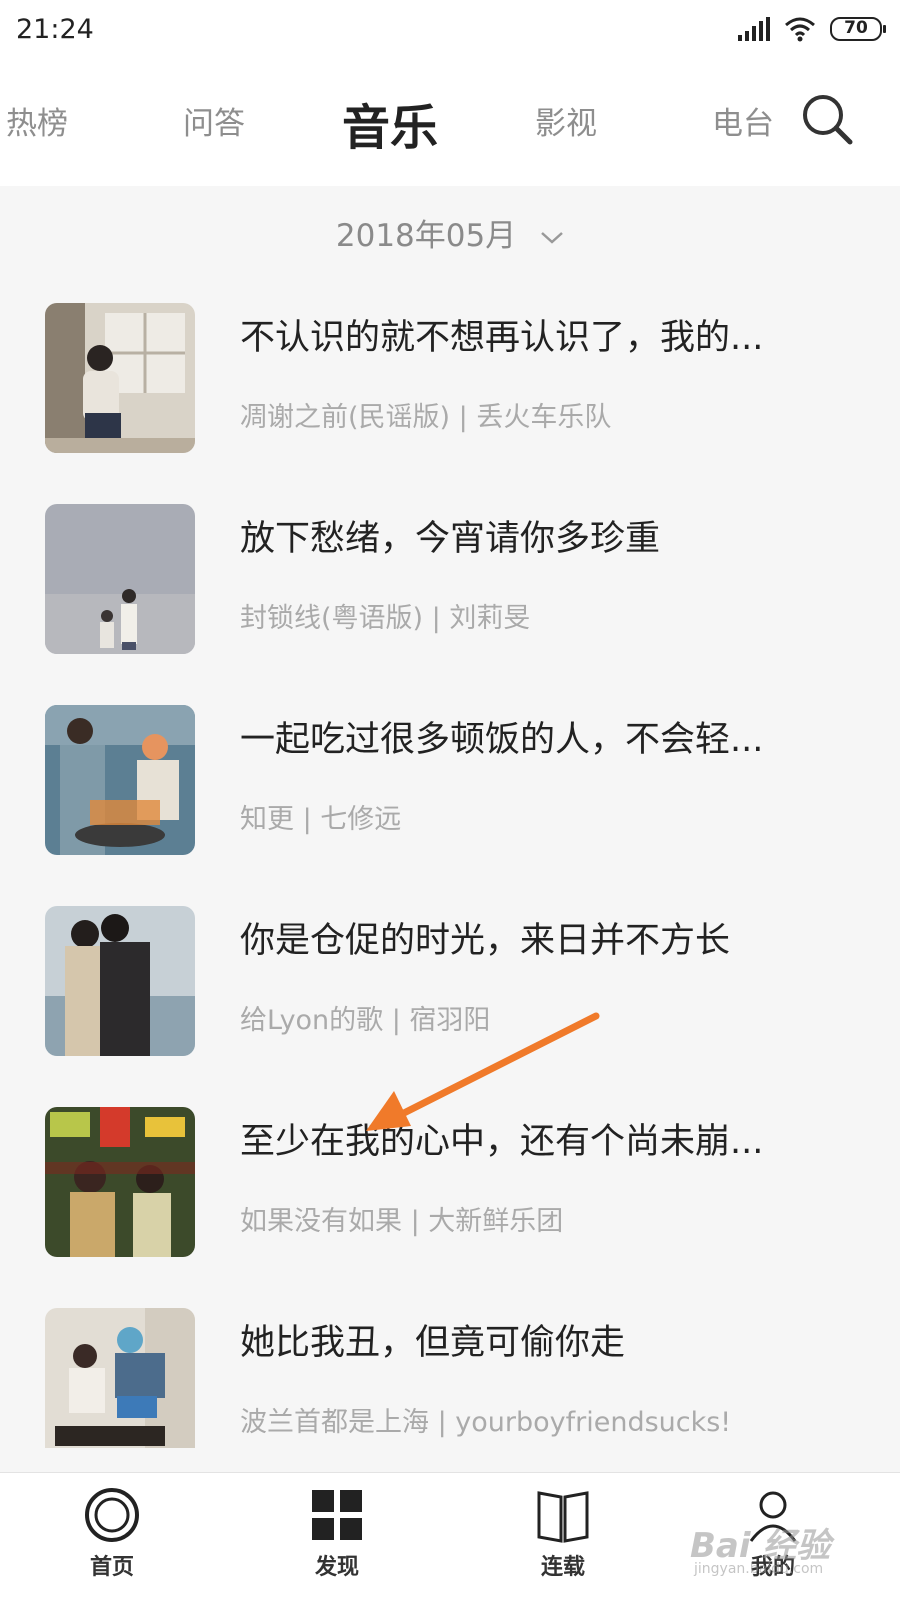 The width and height of the screenshot is (900, 1600). I want to click on bottom-nav-serial: 连载, so click(563, 1533).